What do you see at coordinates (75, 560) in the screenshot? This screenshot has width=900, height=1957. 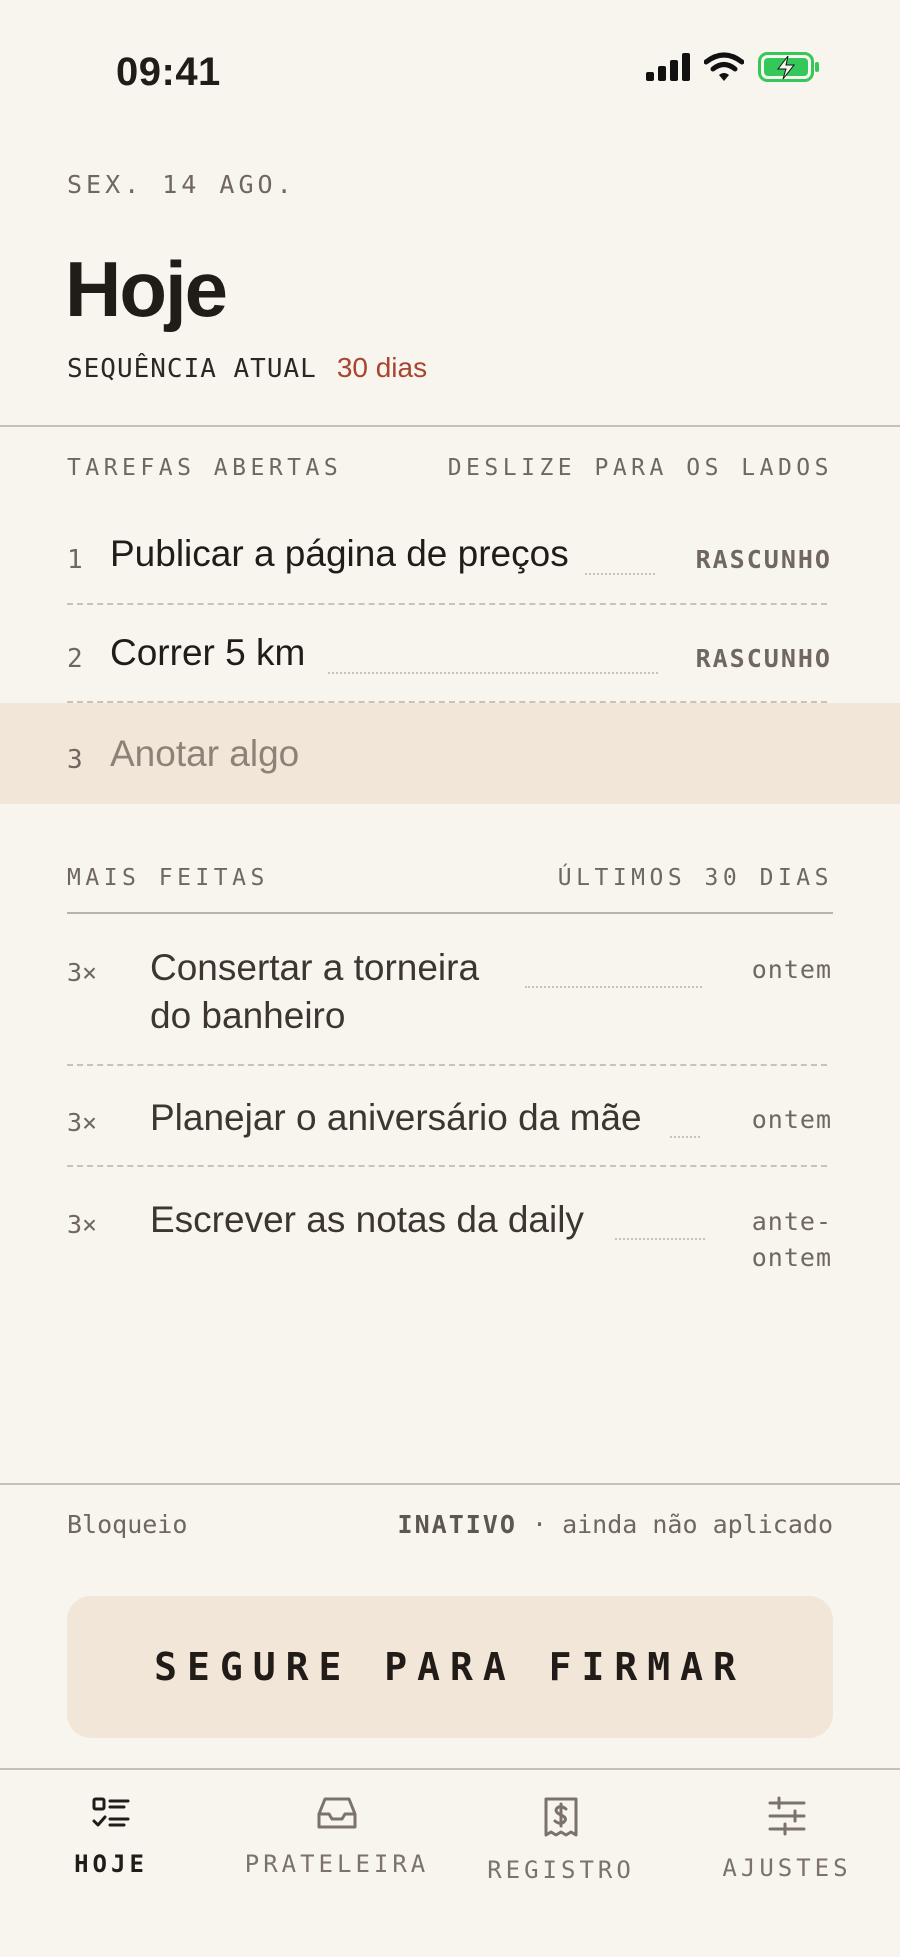 I see `task-number: 1` at bounding box center [75, 560].